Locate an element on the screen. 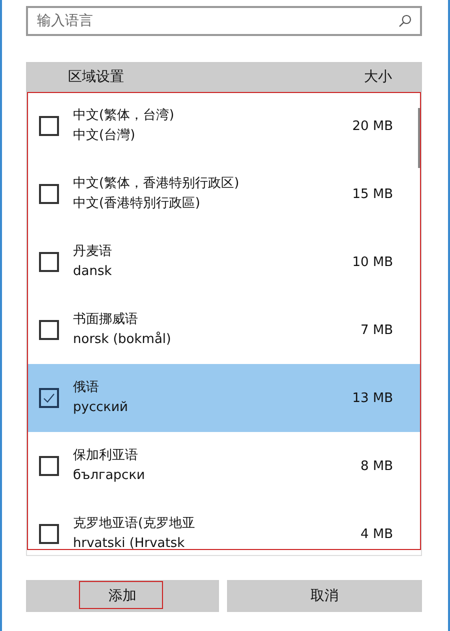 The width and height of the screenshot is (450, 631). native-name: български is located at coordinates (109, 476).